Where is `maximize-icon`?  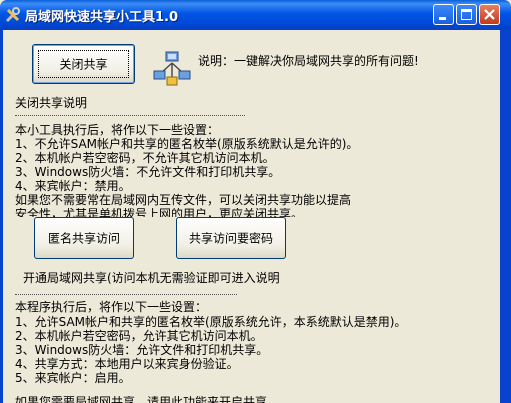 maximize-icon is located at coordinates (466, 14).